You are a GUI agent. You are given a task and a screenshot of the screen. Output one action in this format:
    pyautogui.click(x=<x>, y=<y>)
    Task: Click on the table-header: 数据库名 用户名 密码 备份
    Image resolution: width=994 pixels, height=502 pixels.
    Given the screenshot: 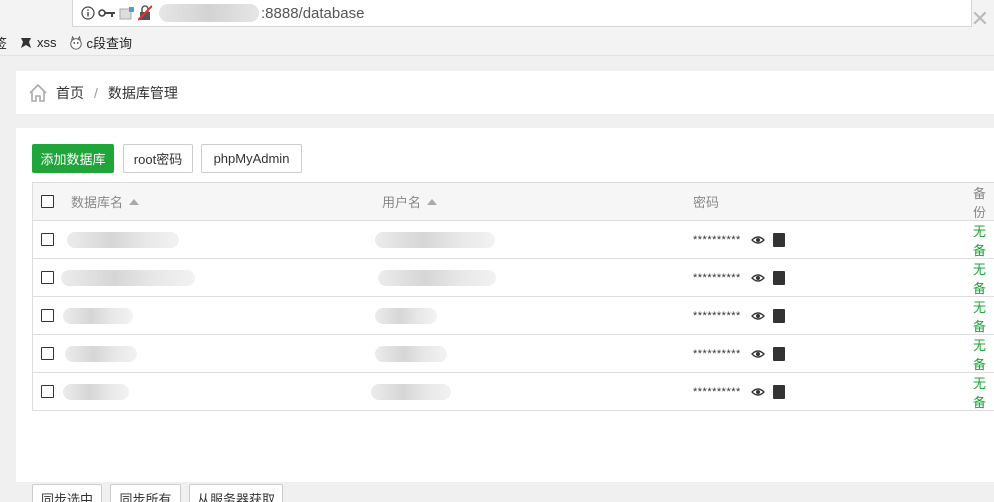 What is the action you would take?
    pyautogui.click(x=513, y=202)
    